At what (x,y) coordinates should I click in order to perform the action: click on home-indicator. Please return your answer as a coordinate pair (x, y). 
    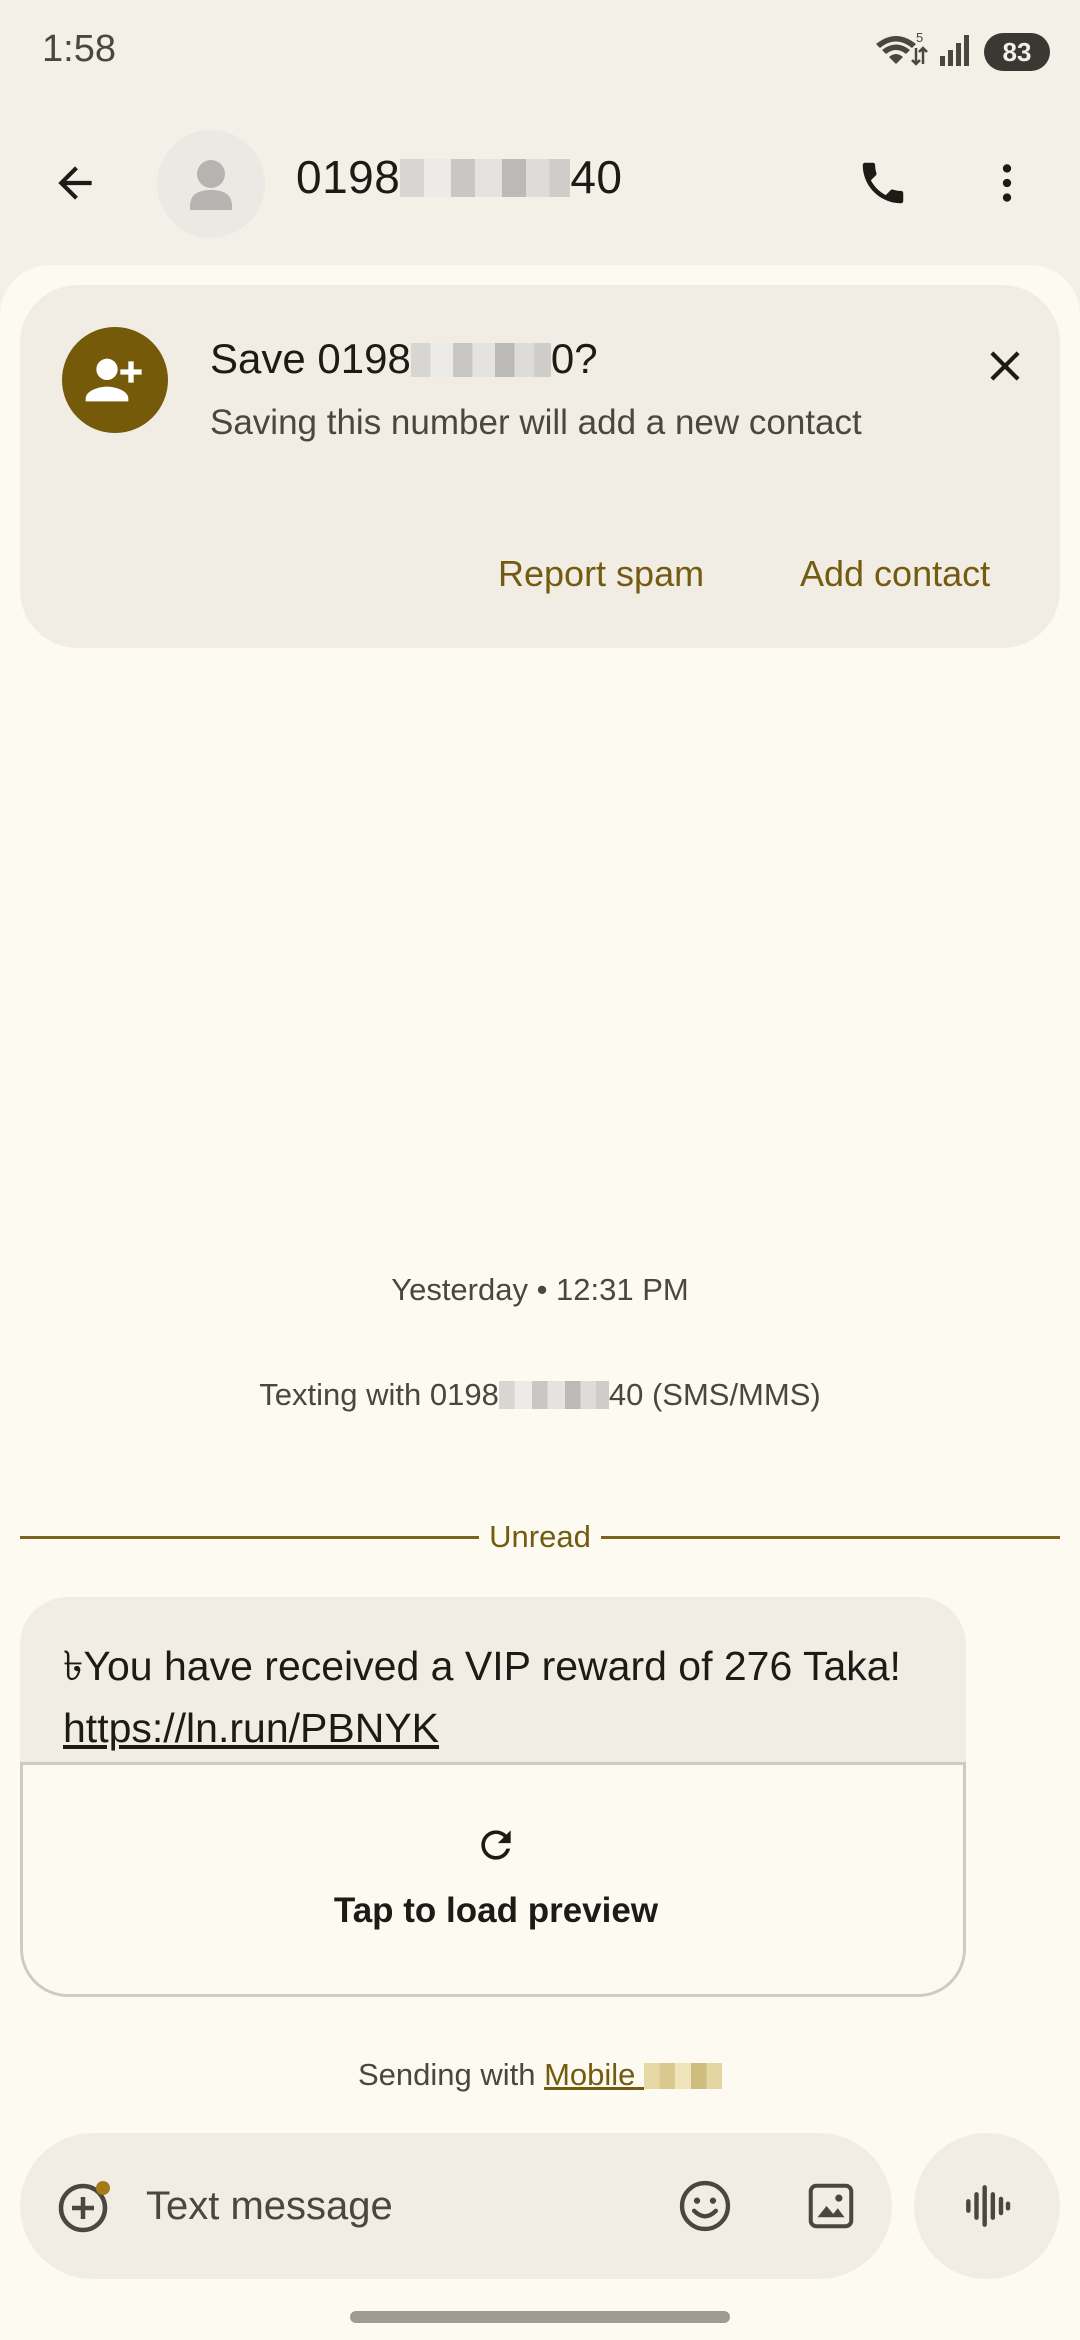
    Looking at the image, I should click on (540, 2317).